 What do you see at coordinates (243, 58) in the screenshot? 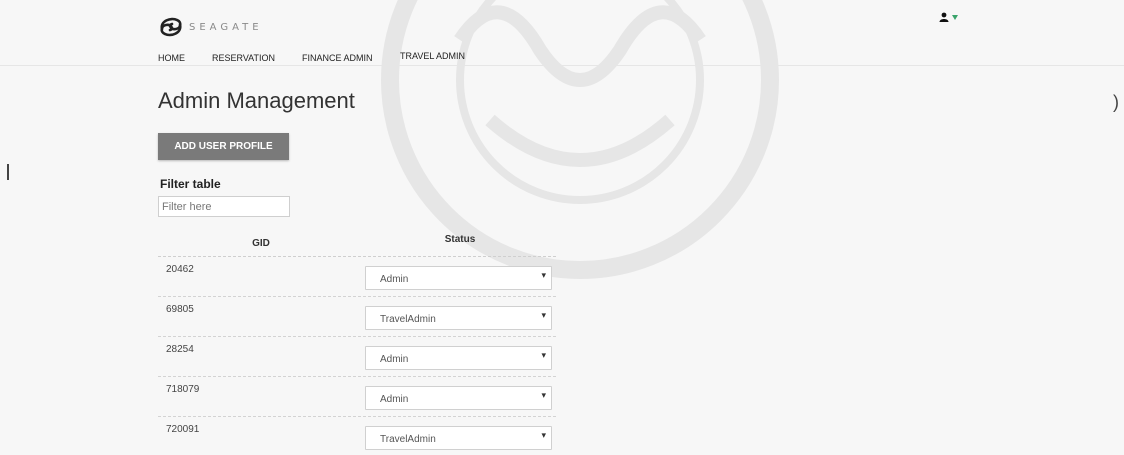
I see `nav-reservation: RESERVATION` at bounding box center [243, 58].